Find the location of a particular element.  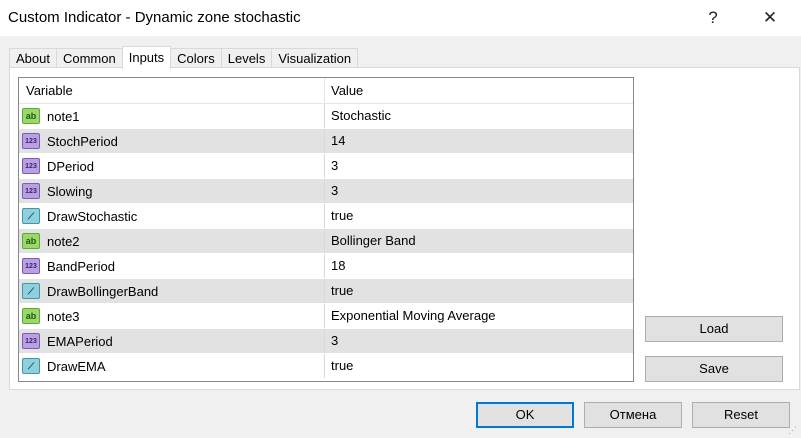

tab-inputs: Inputs is located at coordinates (146, 57).